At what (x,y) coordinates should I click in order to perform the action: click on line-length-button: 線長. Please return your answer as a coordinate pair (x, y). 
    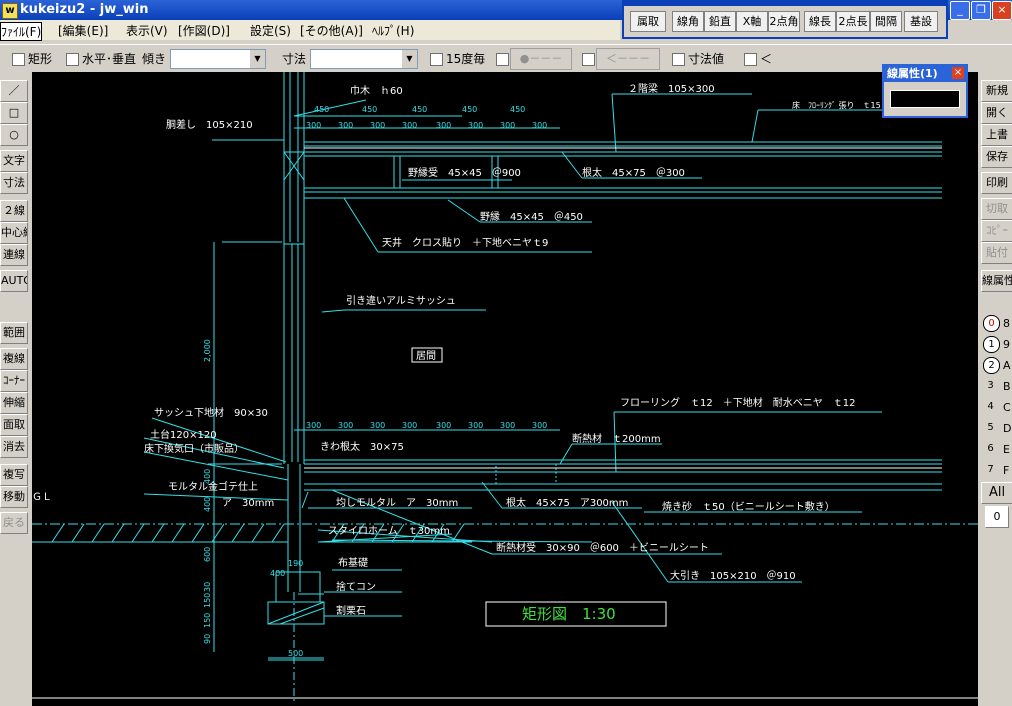
    Looking at the image, I should click on (820, 21).